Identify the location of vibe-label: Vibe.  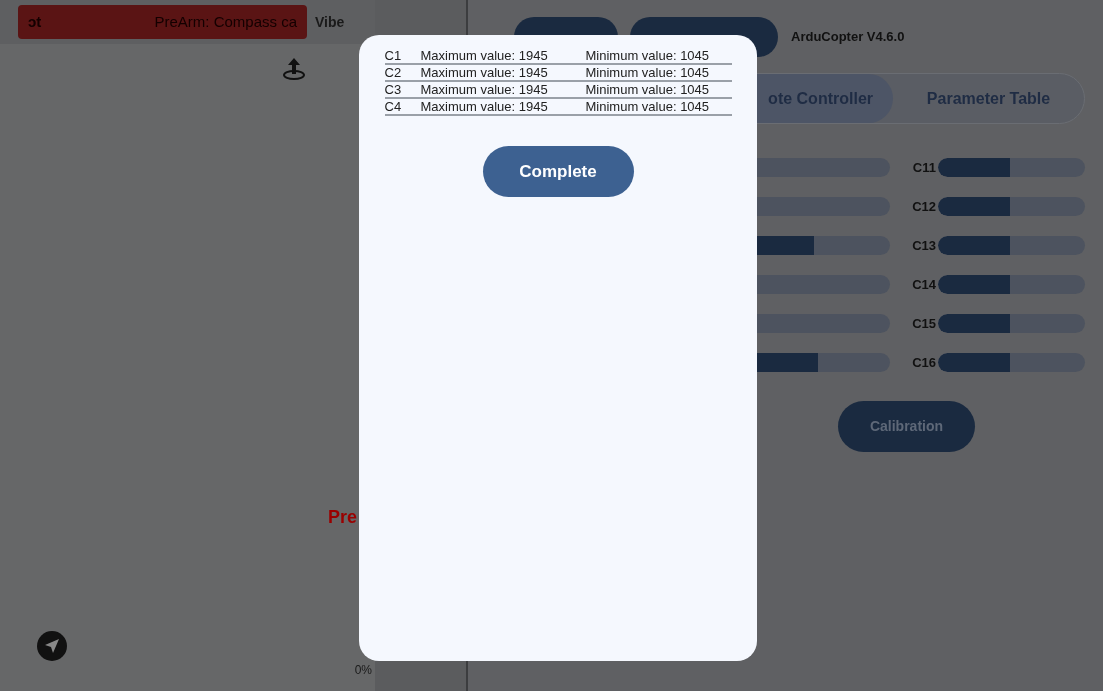
(330, 22).